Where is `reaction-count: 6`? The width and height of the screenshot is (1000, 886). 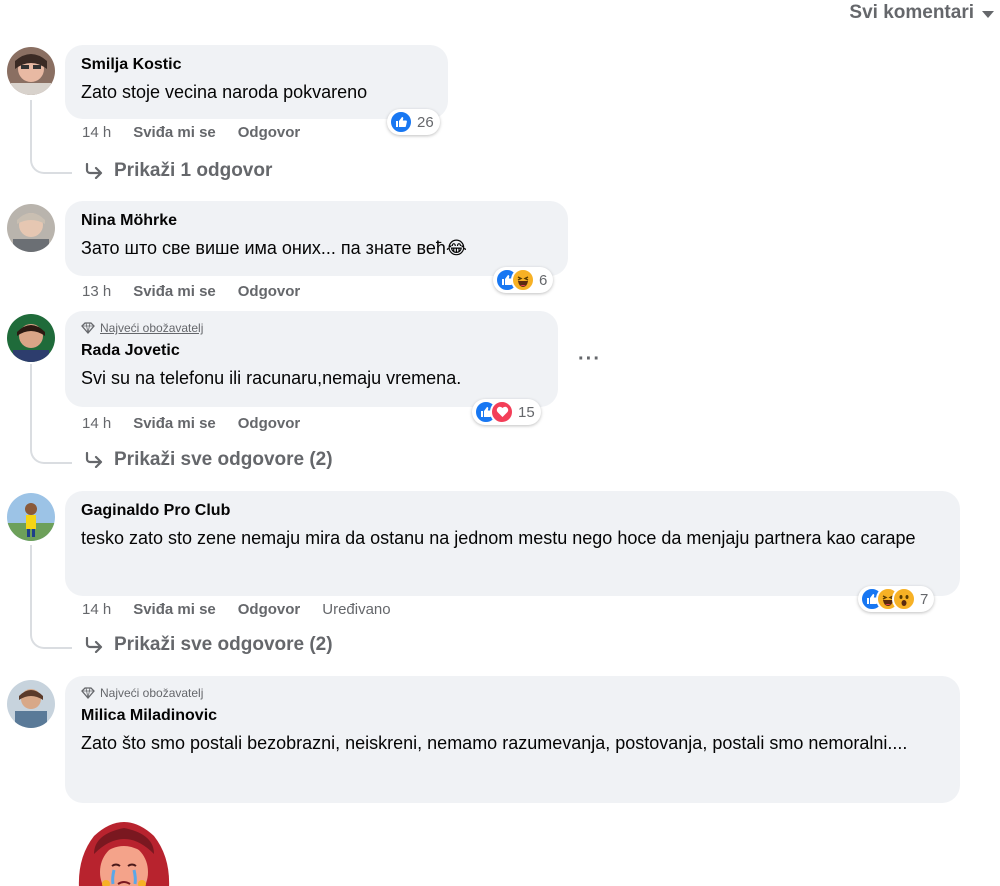 reaction-count: 6 is located at coordinates (543, 280).